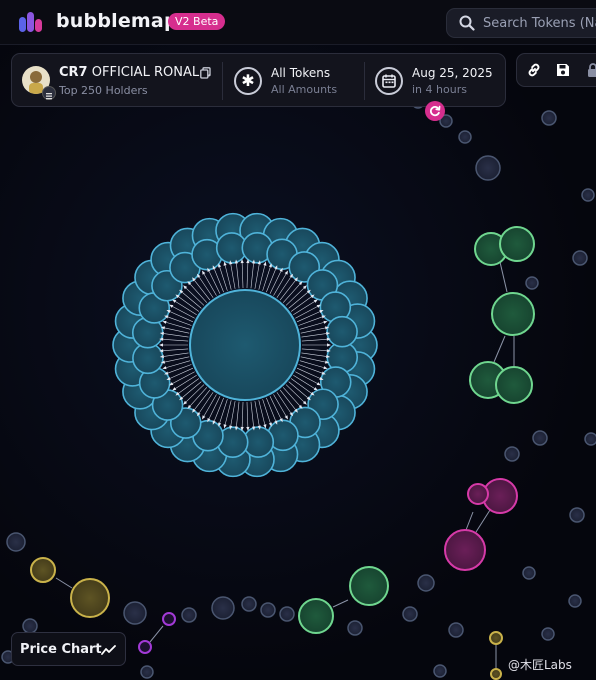 This screenshot has width=596, height=680. What do you see at coordinates (33, 22) in the screenshot?
I see `bubblemaps-logo-icon` at bounding box center [33, 22].